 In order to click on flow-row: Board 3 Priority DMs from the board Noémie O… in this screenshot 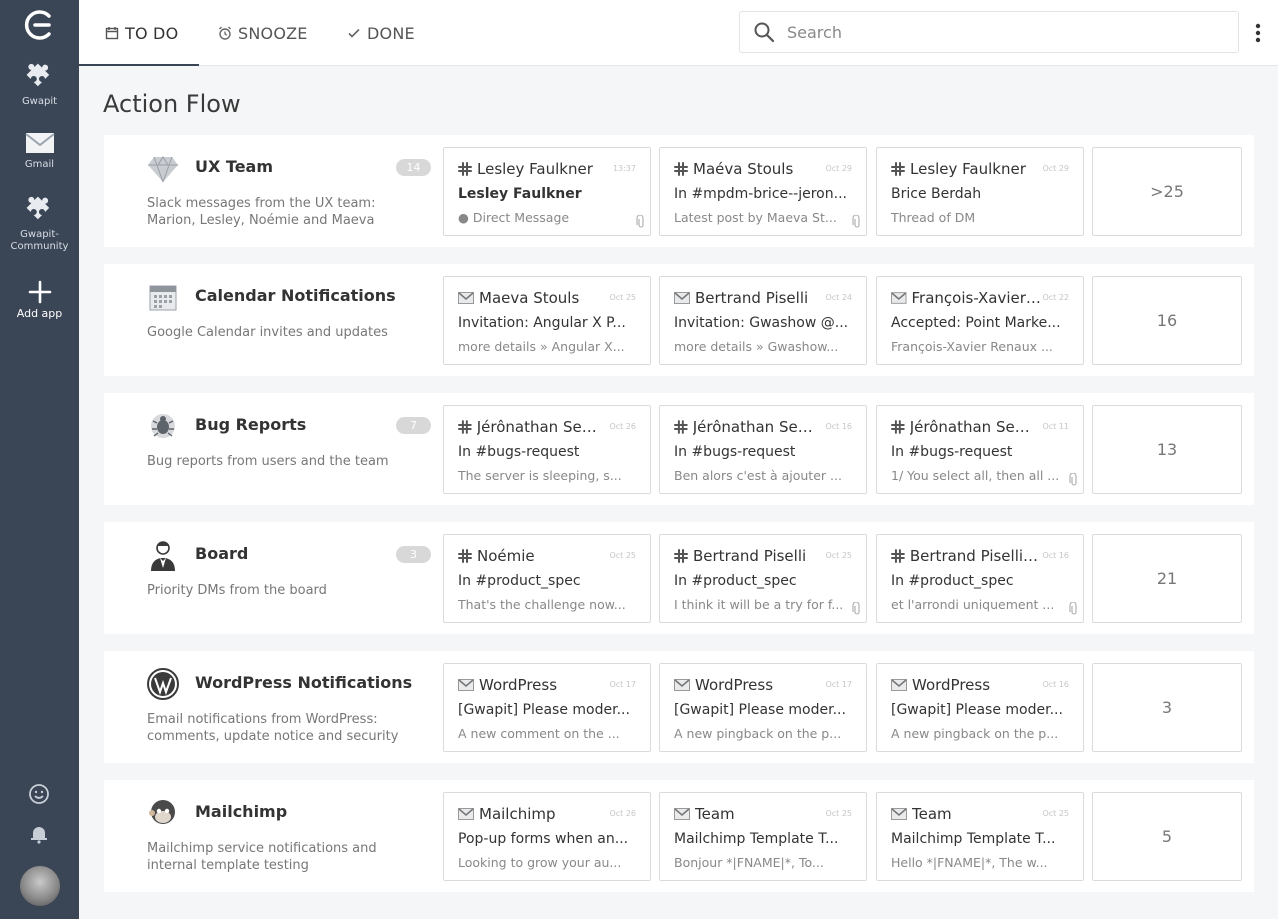, I will do `click(679, 578)`.